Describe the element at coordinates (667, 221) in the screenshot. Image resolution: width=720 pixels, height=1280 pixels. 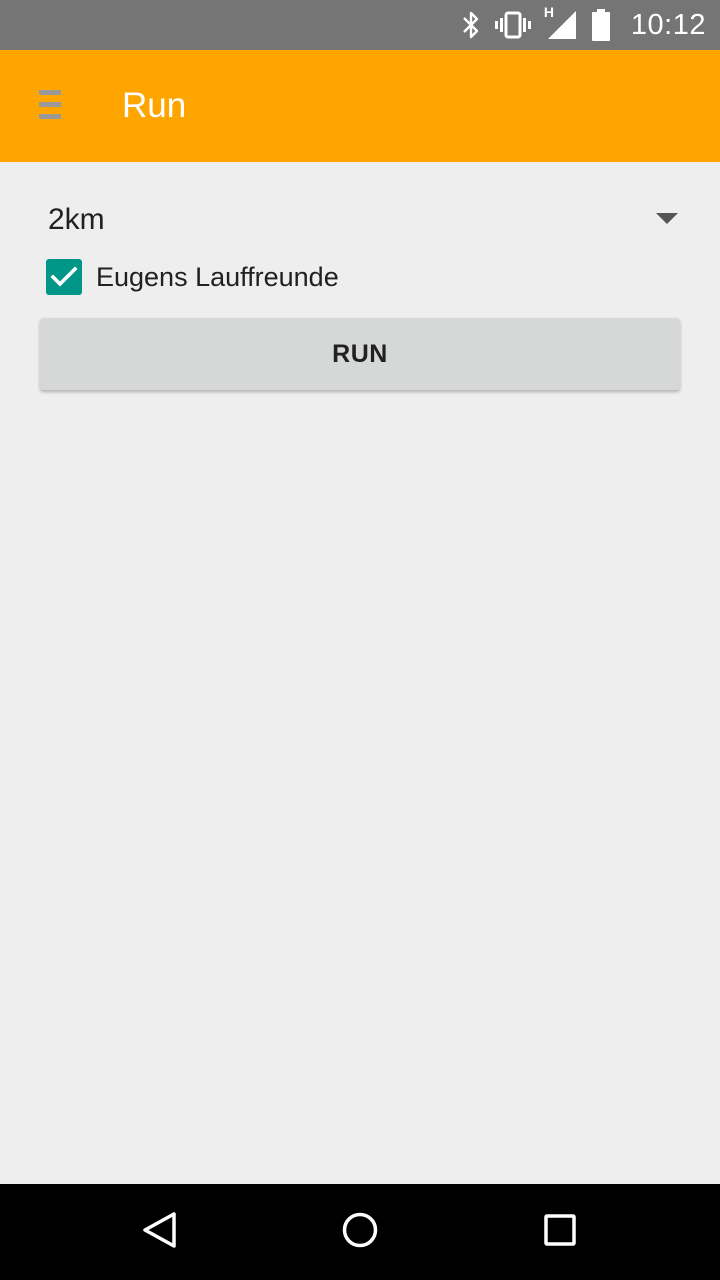
I see `dropdown-arrow-icon` at that location.